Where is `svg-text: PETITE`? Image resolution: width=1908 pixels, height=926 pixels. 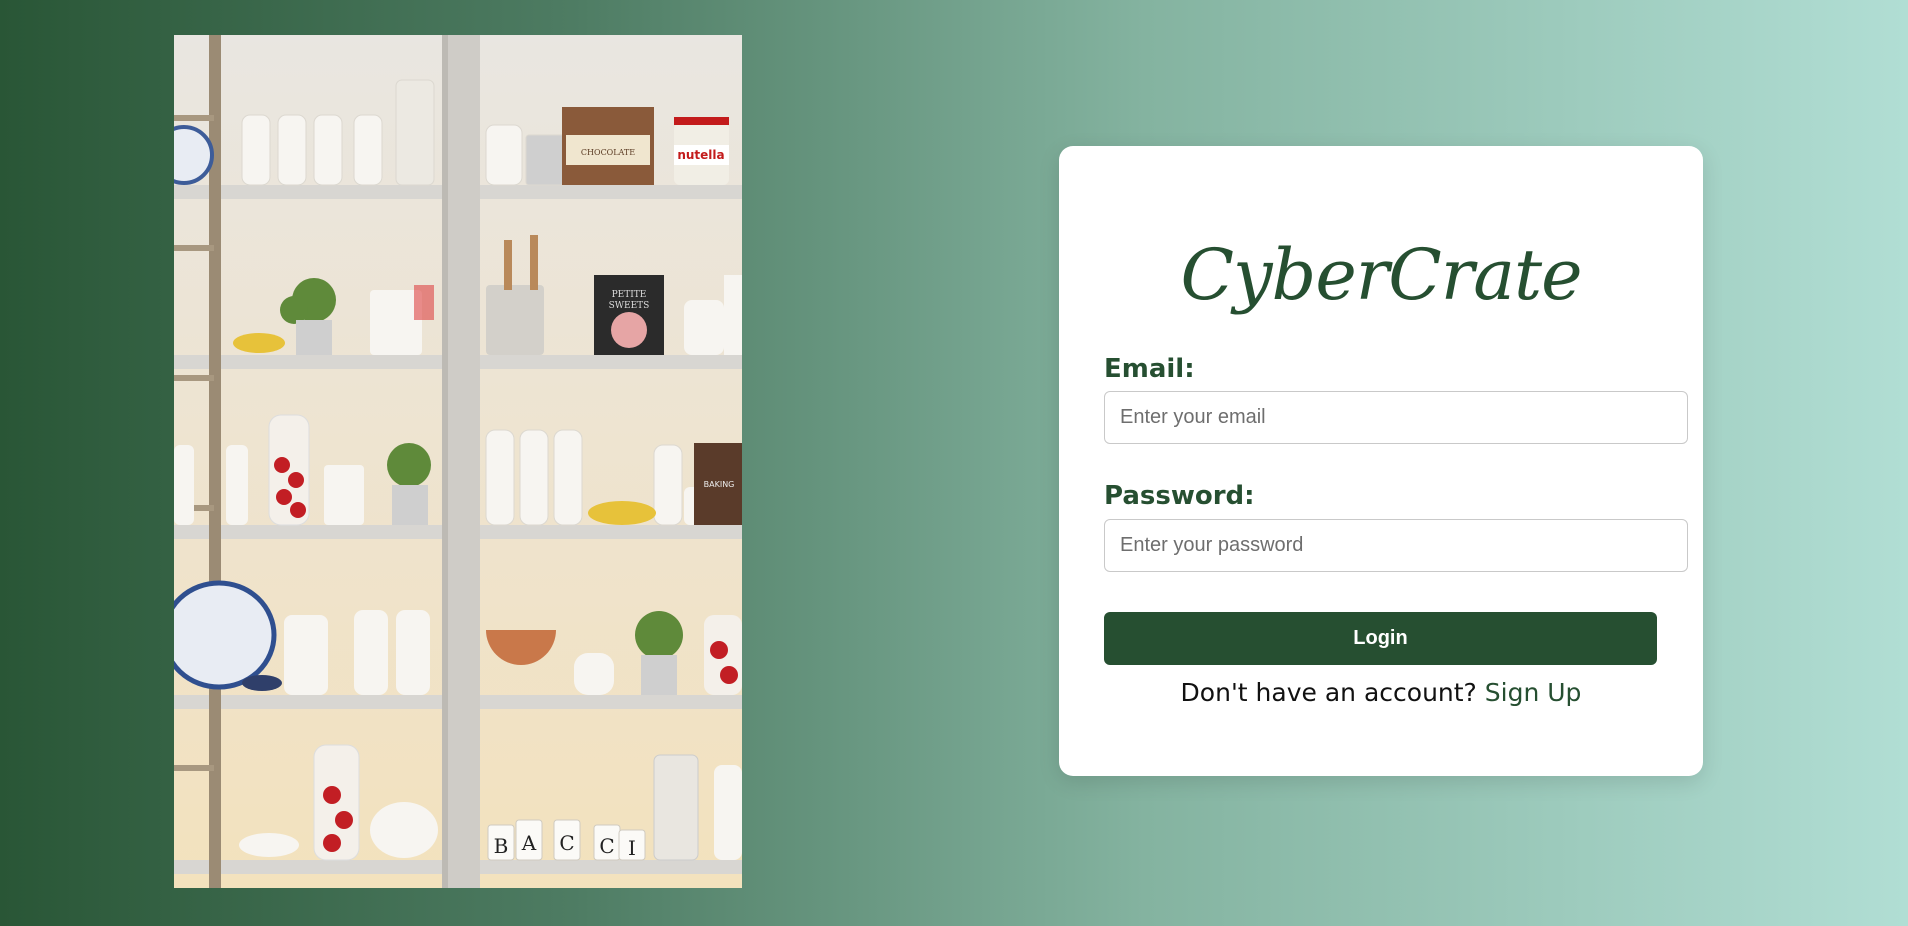 svg-text: PETITE is located at coordinates (629, 295).